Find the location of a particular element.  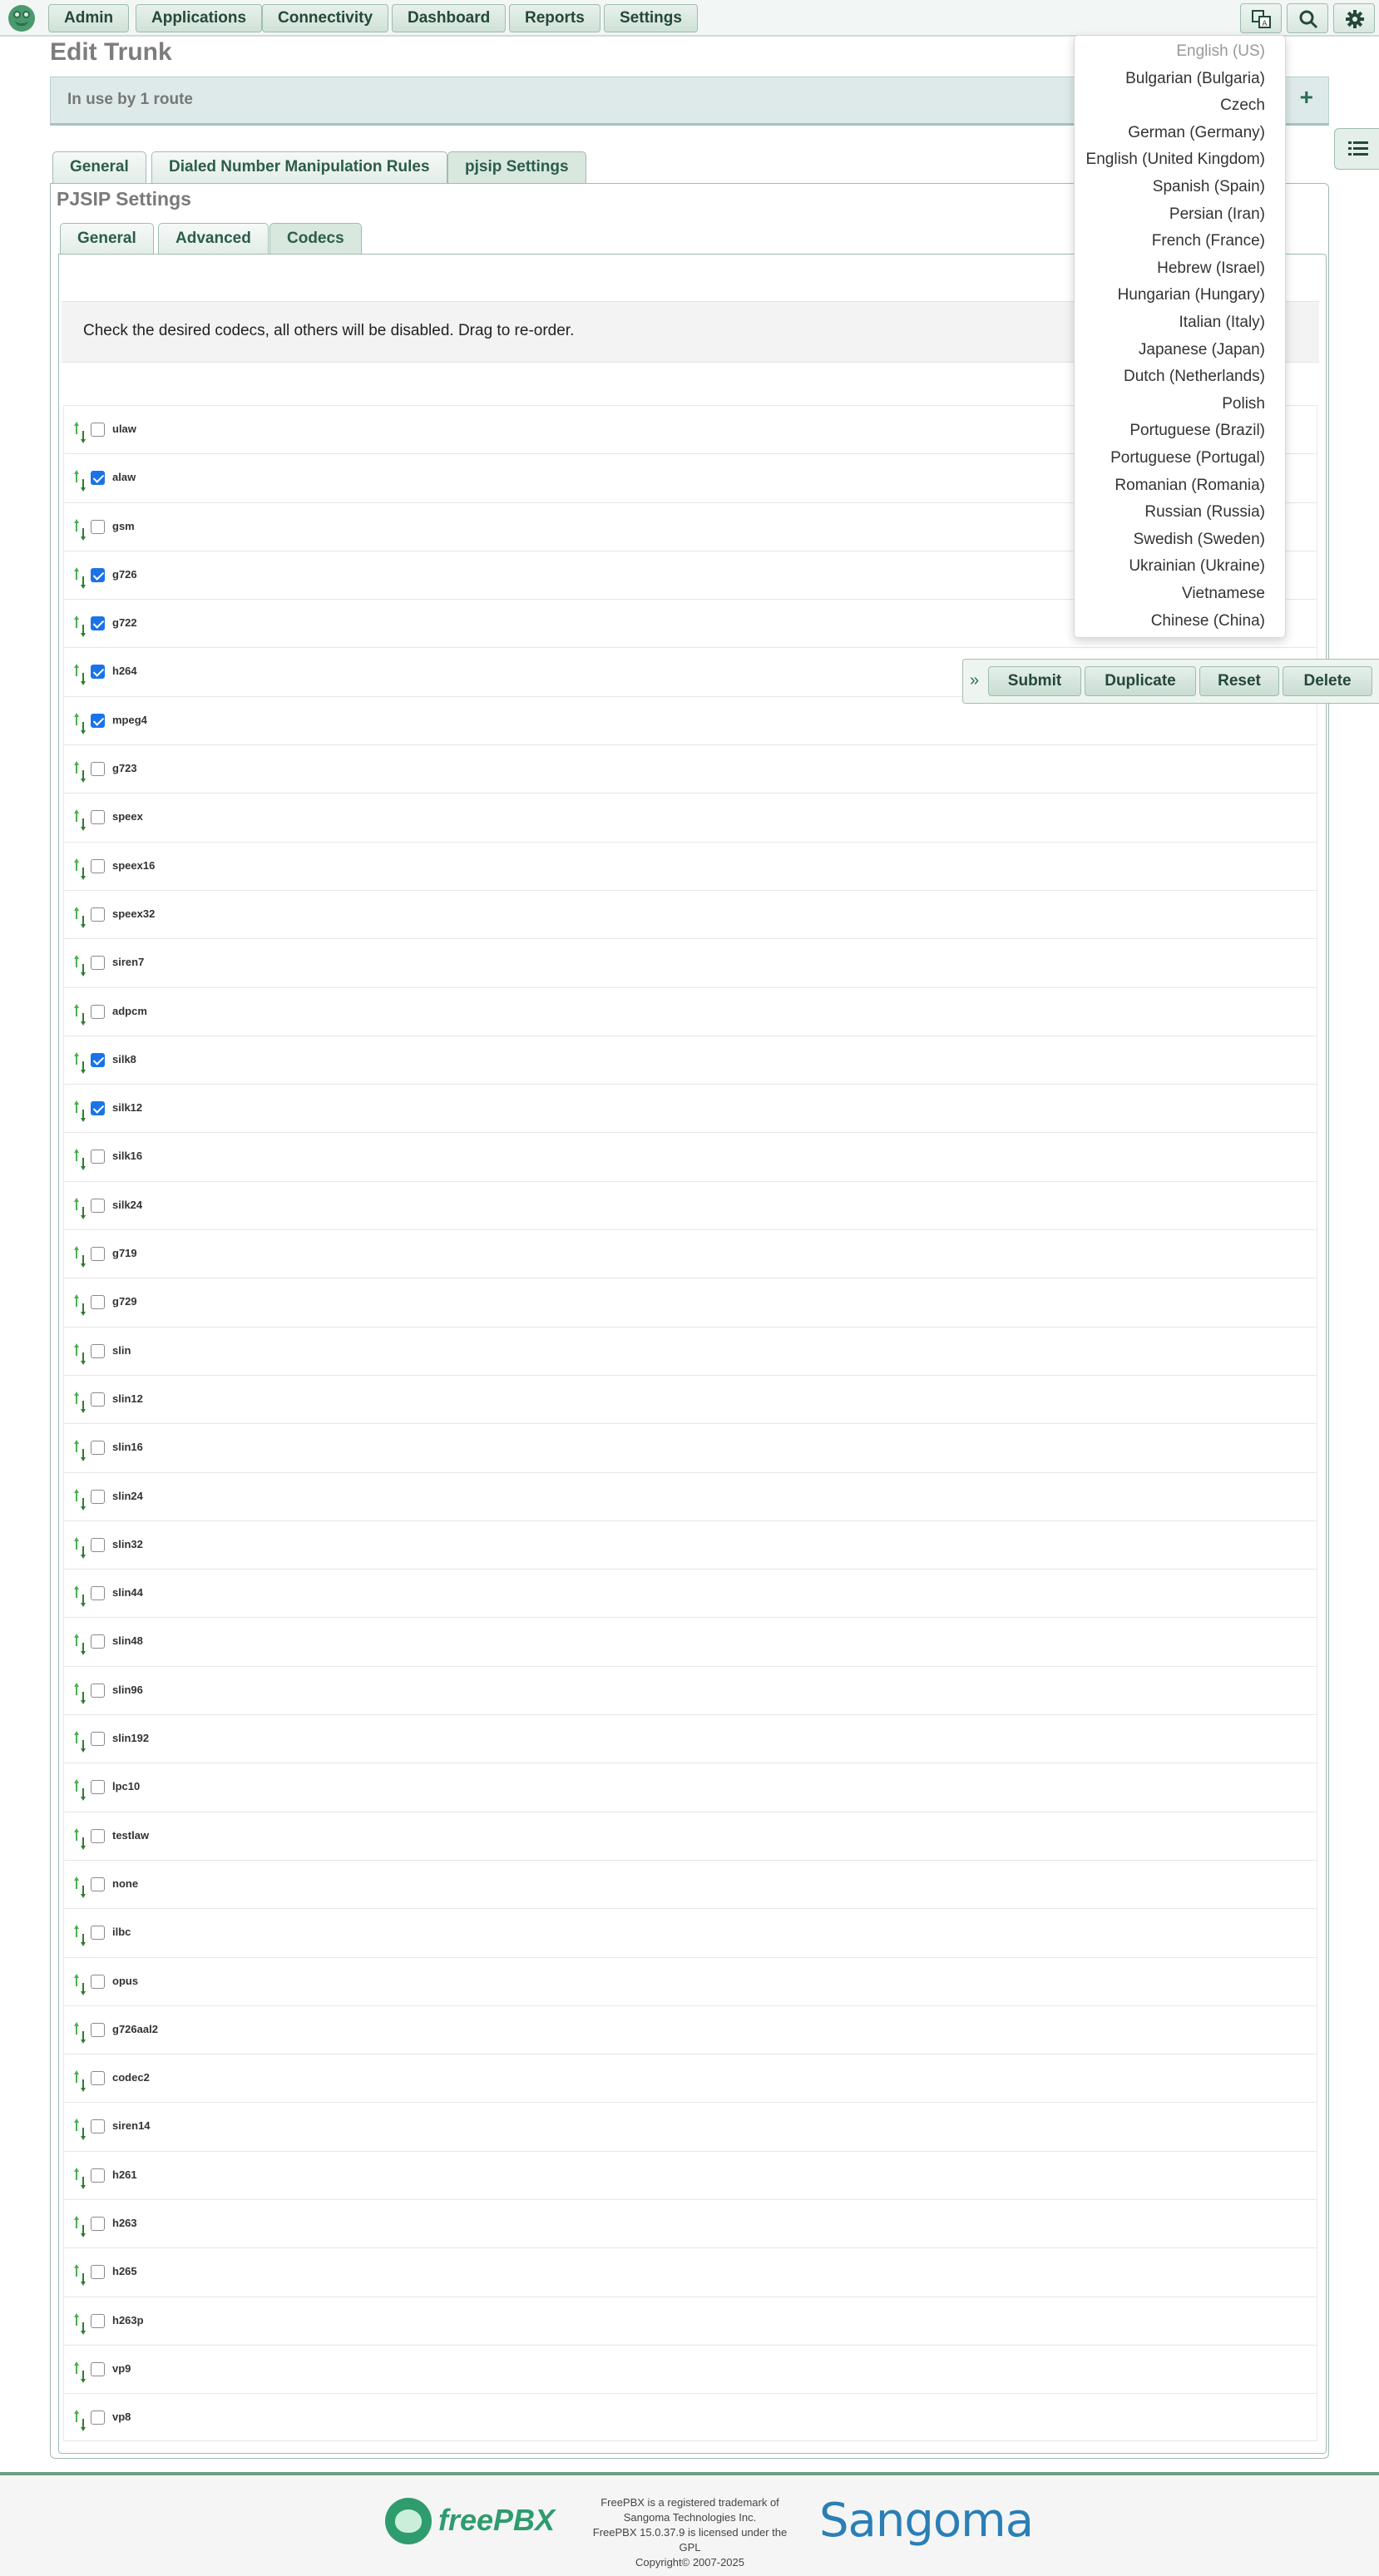

codec-row: h263p is located at coordinates (690, 2320).